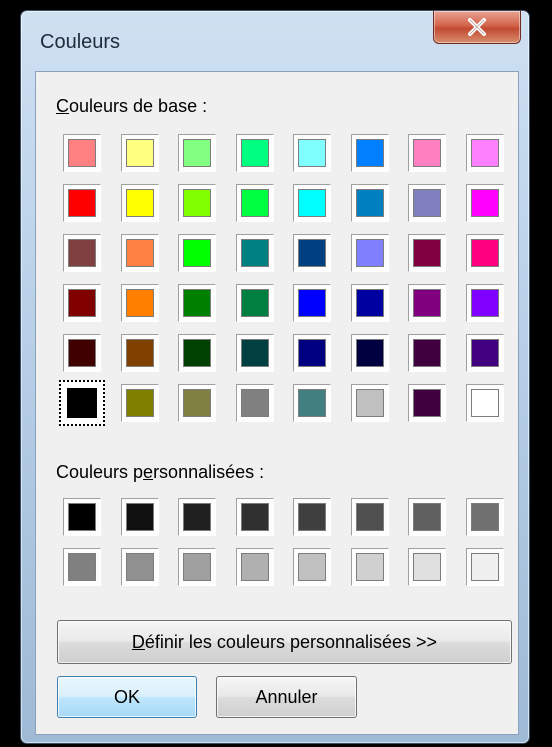 The width and height of the screenshot is (552, 747). I want to click on close-button, so click(477, 27).